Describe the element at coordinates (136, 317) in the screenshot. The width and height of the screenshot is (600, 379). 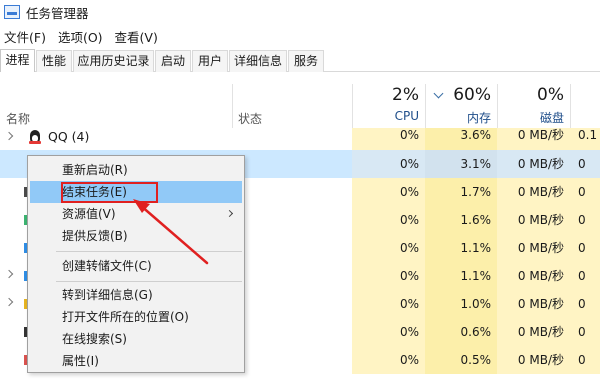
I see `menu-item-open-file-location: 打开文件所在的位置(O)` at that location.